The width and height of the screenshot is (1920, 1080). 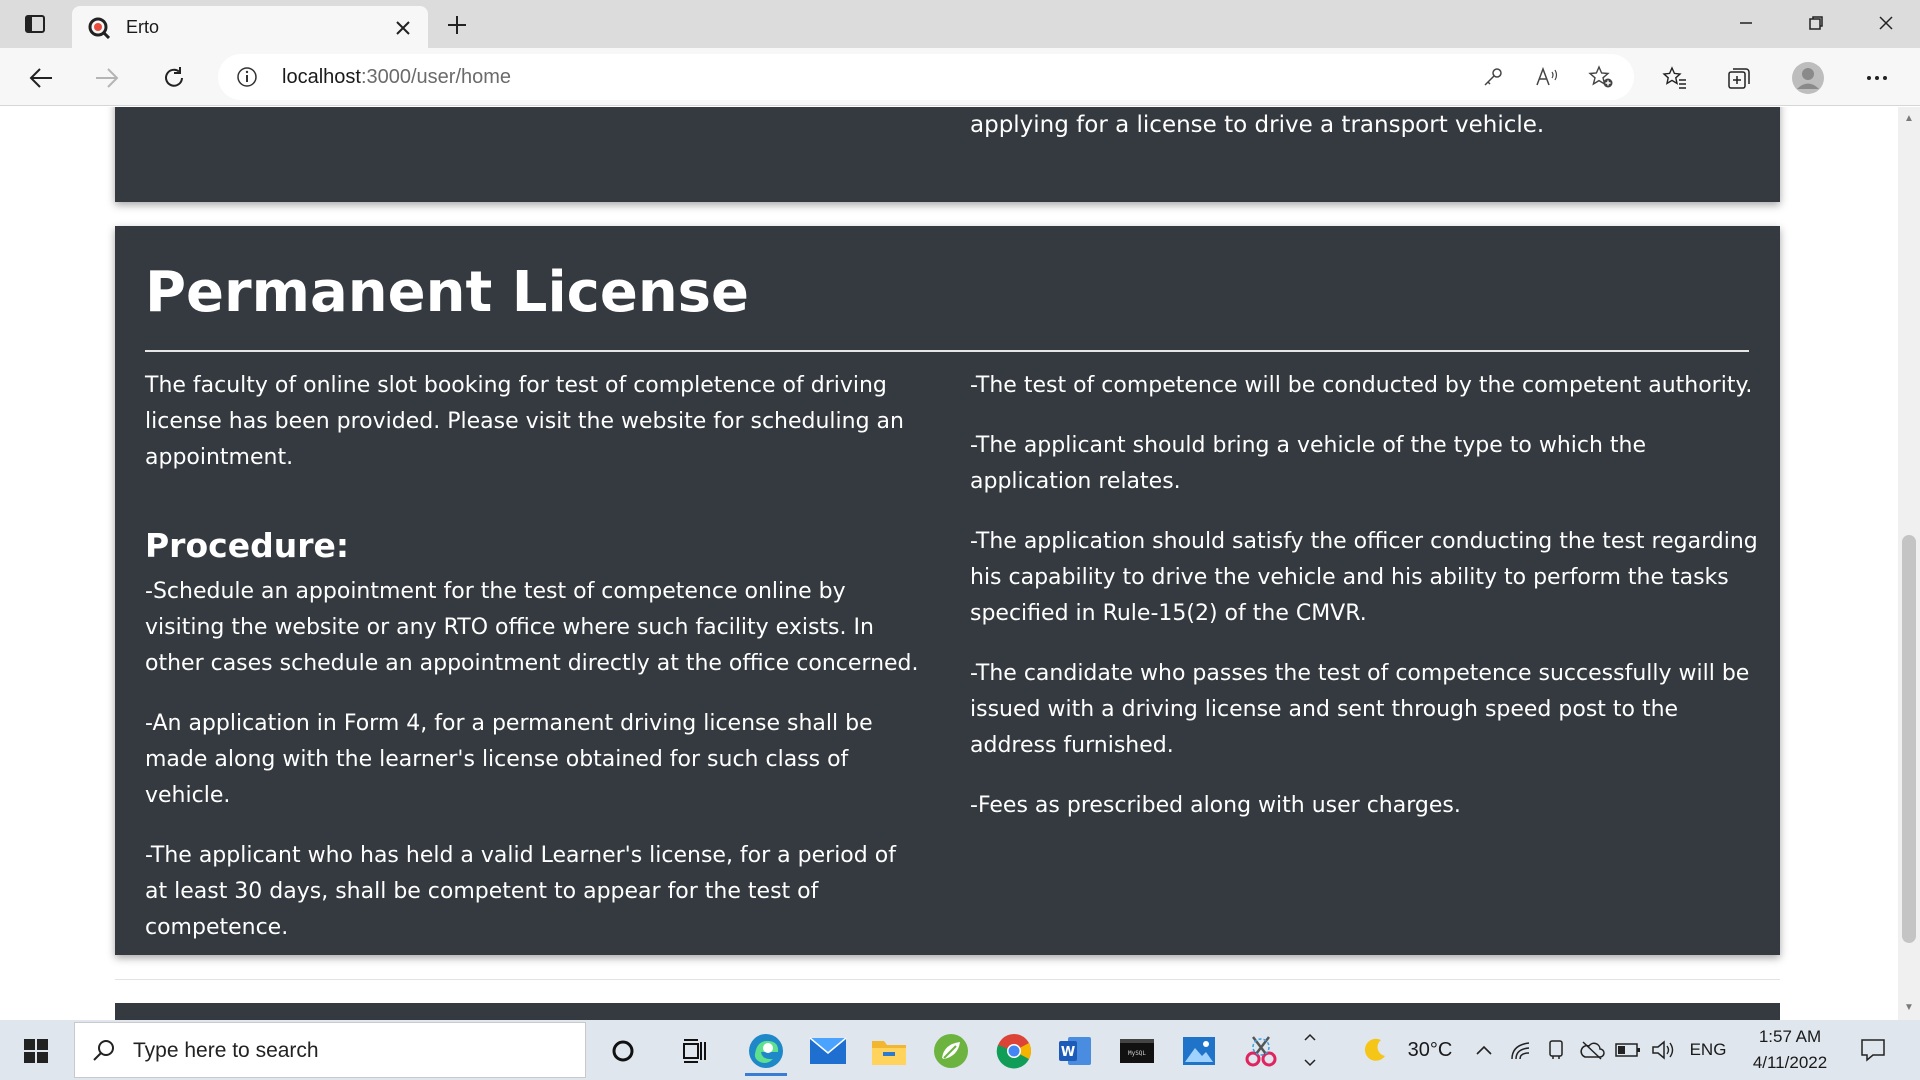 What do you see at coordinates (947, 979) in the screenshot?
I see `section-divider` at bounding box center [947, 979].